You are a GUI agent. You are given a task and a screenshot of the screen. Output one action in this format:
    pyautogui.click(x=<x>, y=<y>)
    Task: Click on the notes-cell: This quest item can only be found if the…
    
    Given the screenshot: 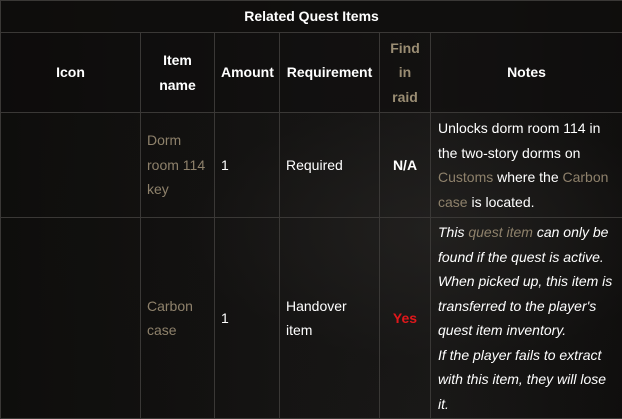 What is the action you would take?
    pyautogui.click(x=525, y=318)
    